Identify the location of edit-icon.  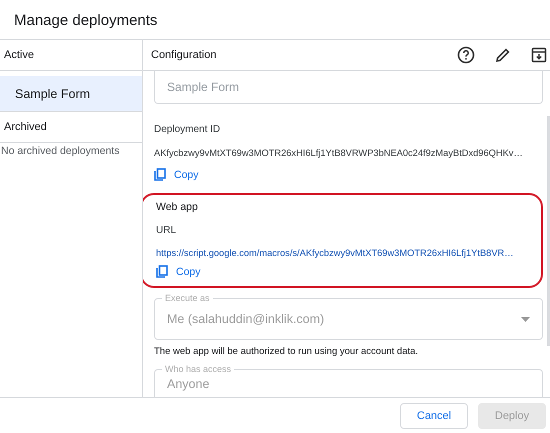
(503, 55).